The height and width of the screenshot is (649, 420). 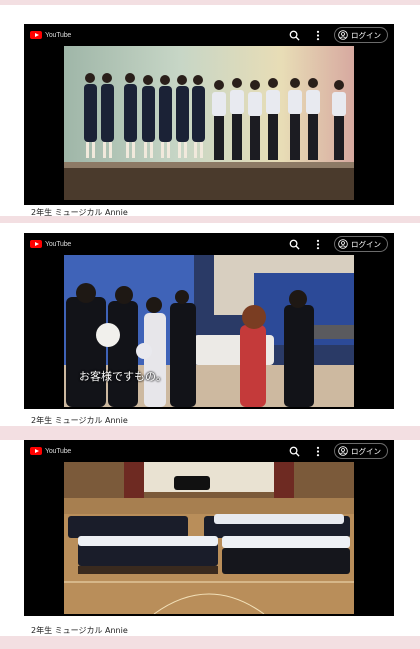 I want to click on video-caption-2: 2年生 ミュージカル Annie, so click(x=79, y=420).